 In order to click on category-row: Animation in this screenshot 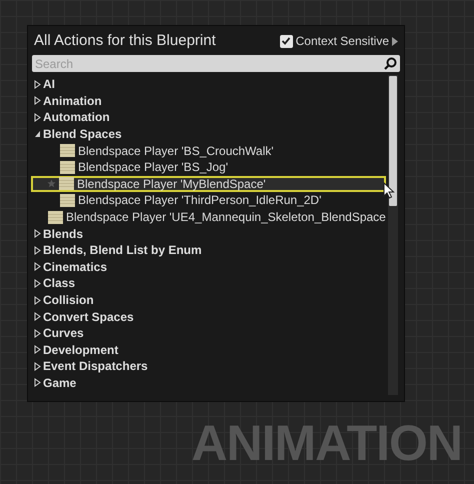, I will do `click(210, 101)`.